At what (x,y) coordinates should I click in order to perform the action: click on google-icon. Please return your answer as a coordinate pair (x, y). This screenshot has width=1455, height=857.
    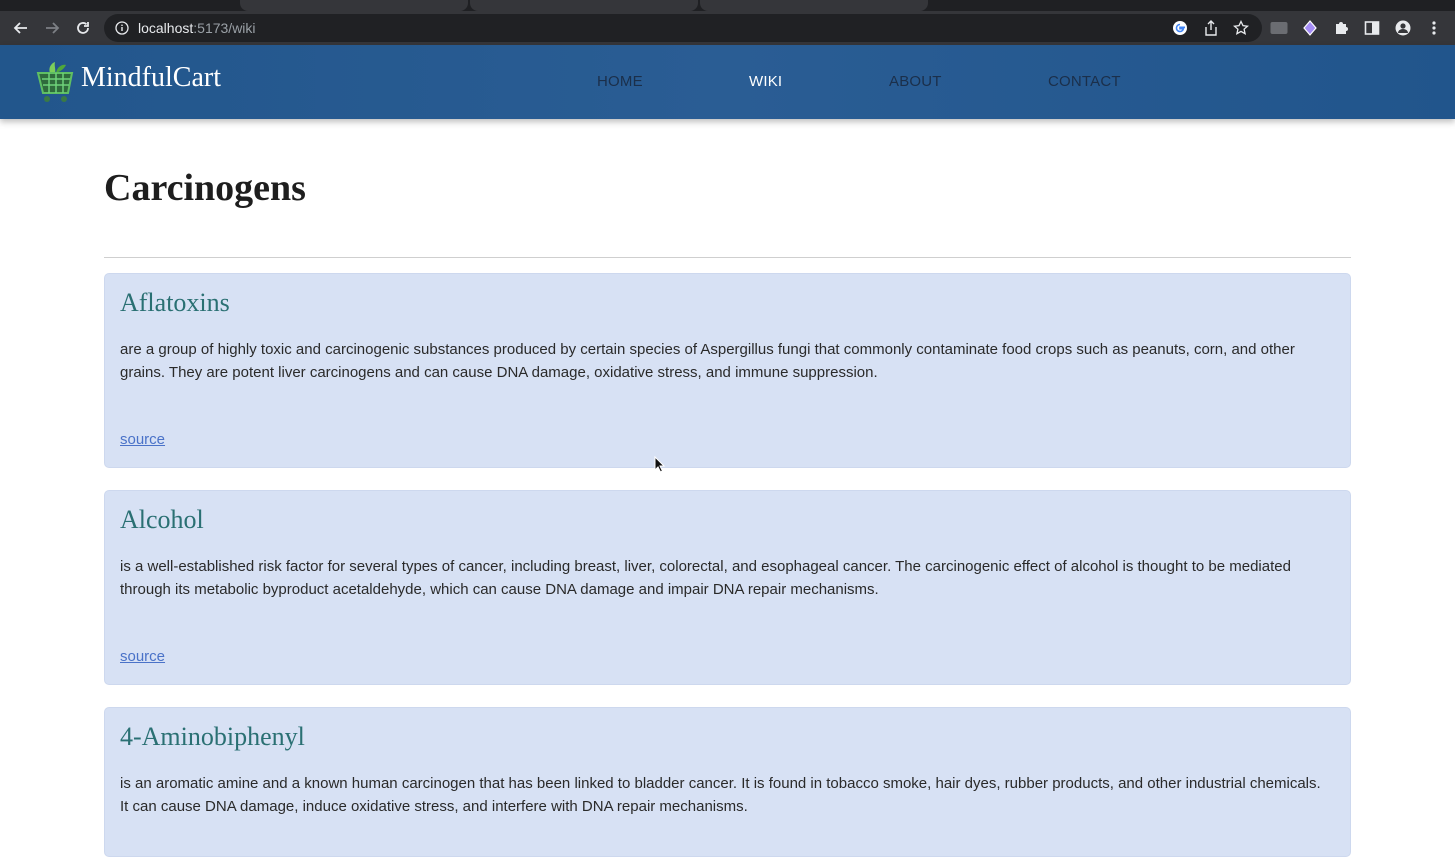
    Looking at the image, I should click on (1180, 28).